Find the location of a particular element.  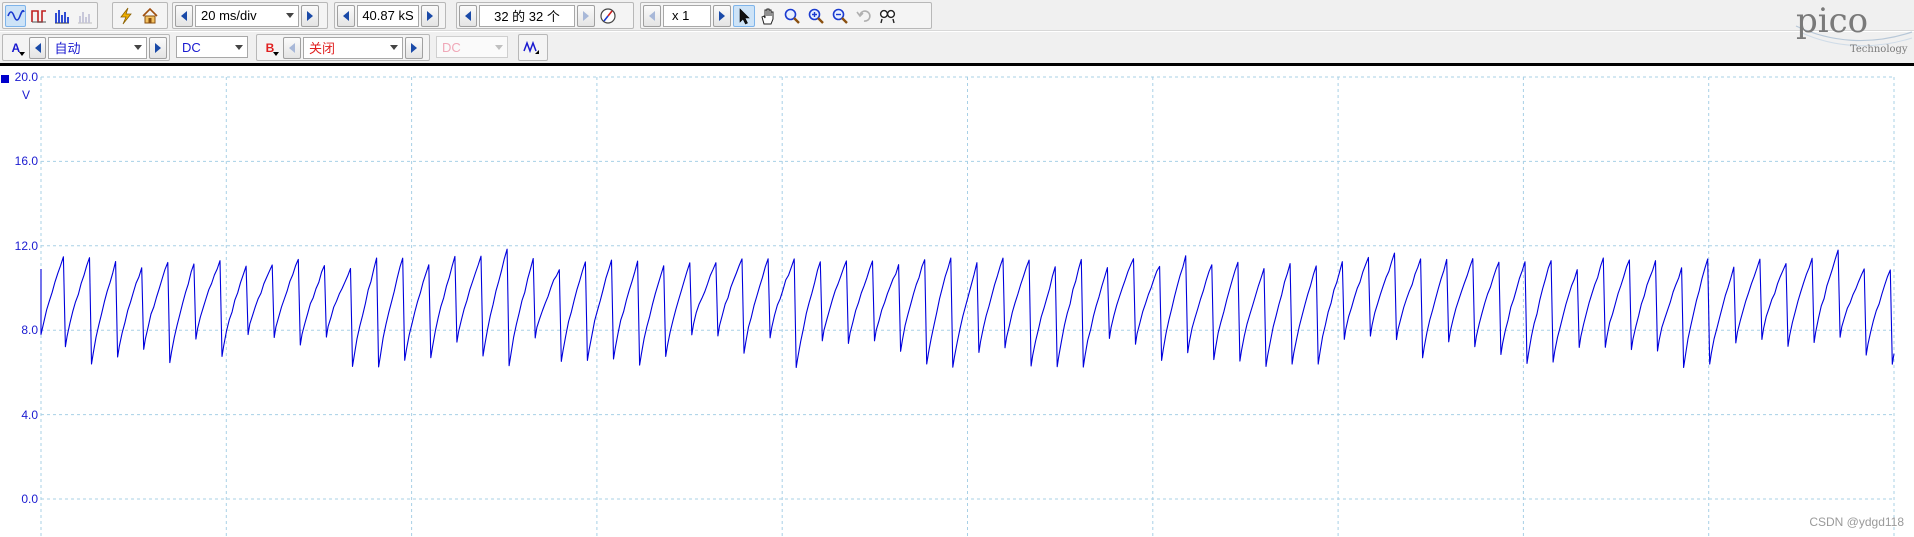

zoom-overview-icon is located at coordinates (888, 16).